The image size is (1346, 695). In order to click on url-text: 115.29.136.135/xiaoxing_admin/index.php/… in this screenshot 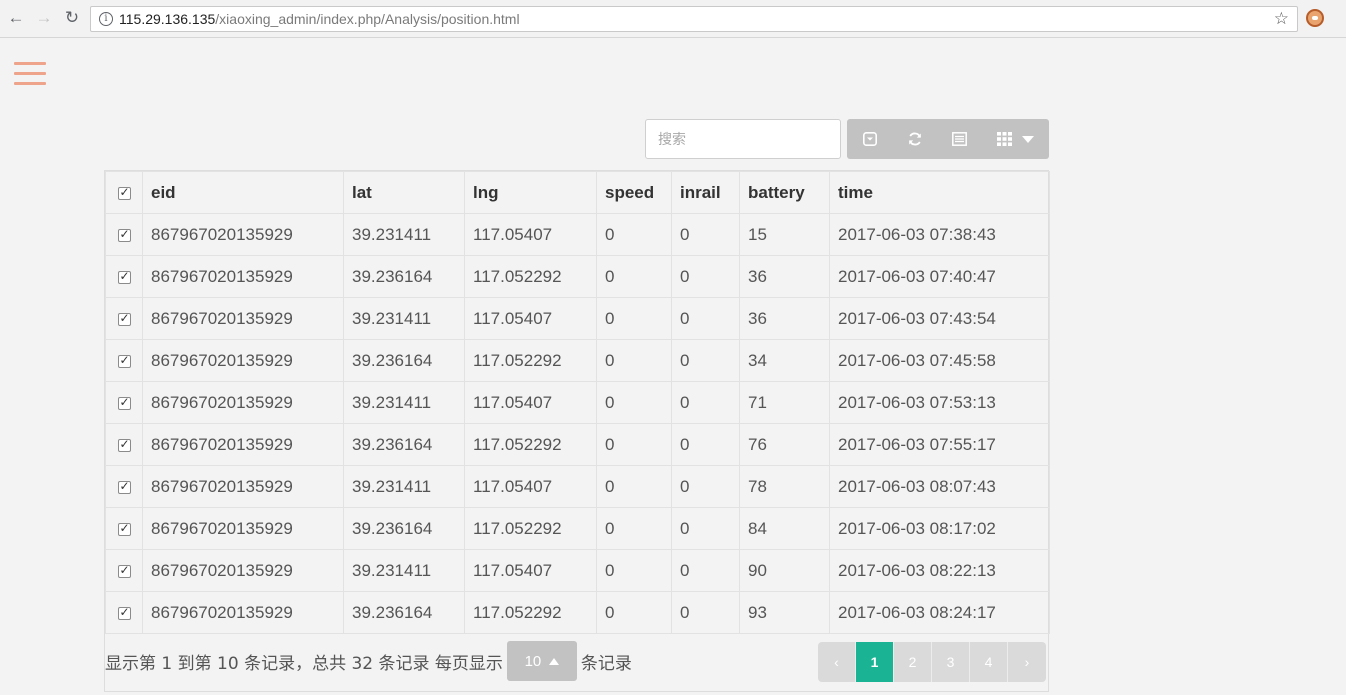, I will do `click(319, 19)`.